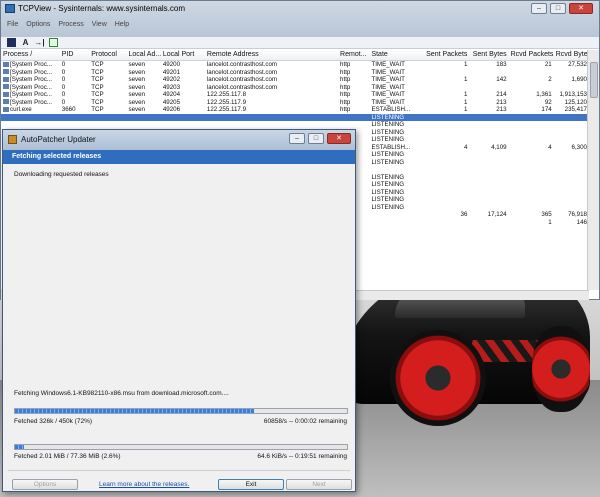 The width and height of the screenshot is (600, 497). I want to click on column-header: Sent Packets, so click(444, 55).